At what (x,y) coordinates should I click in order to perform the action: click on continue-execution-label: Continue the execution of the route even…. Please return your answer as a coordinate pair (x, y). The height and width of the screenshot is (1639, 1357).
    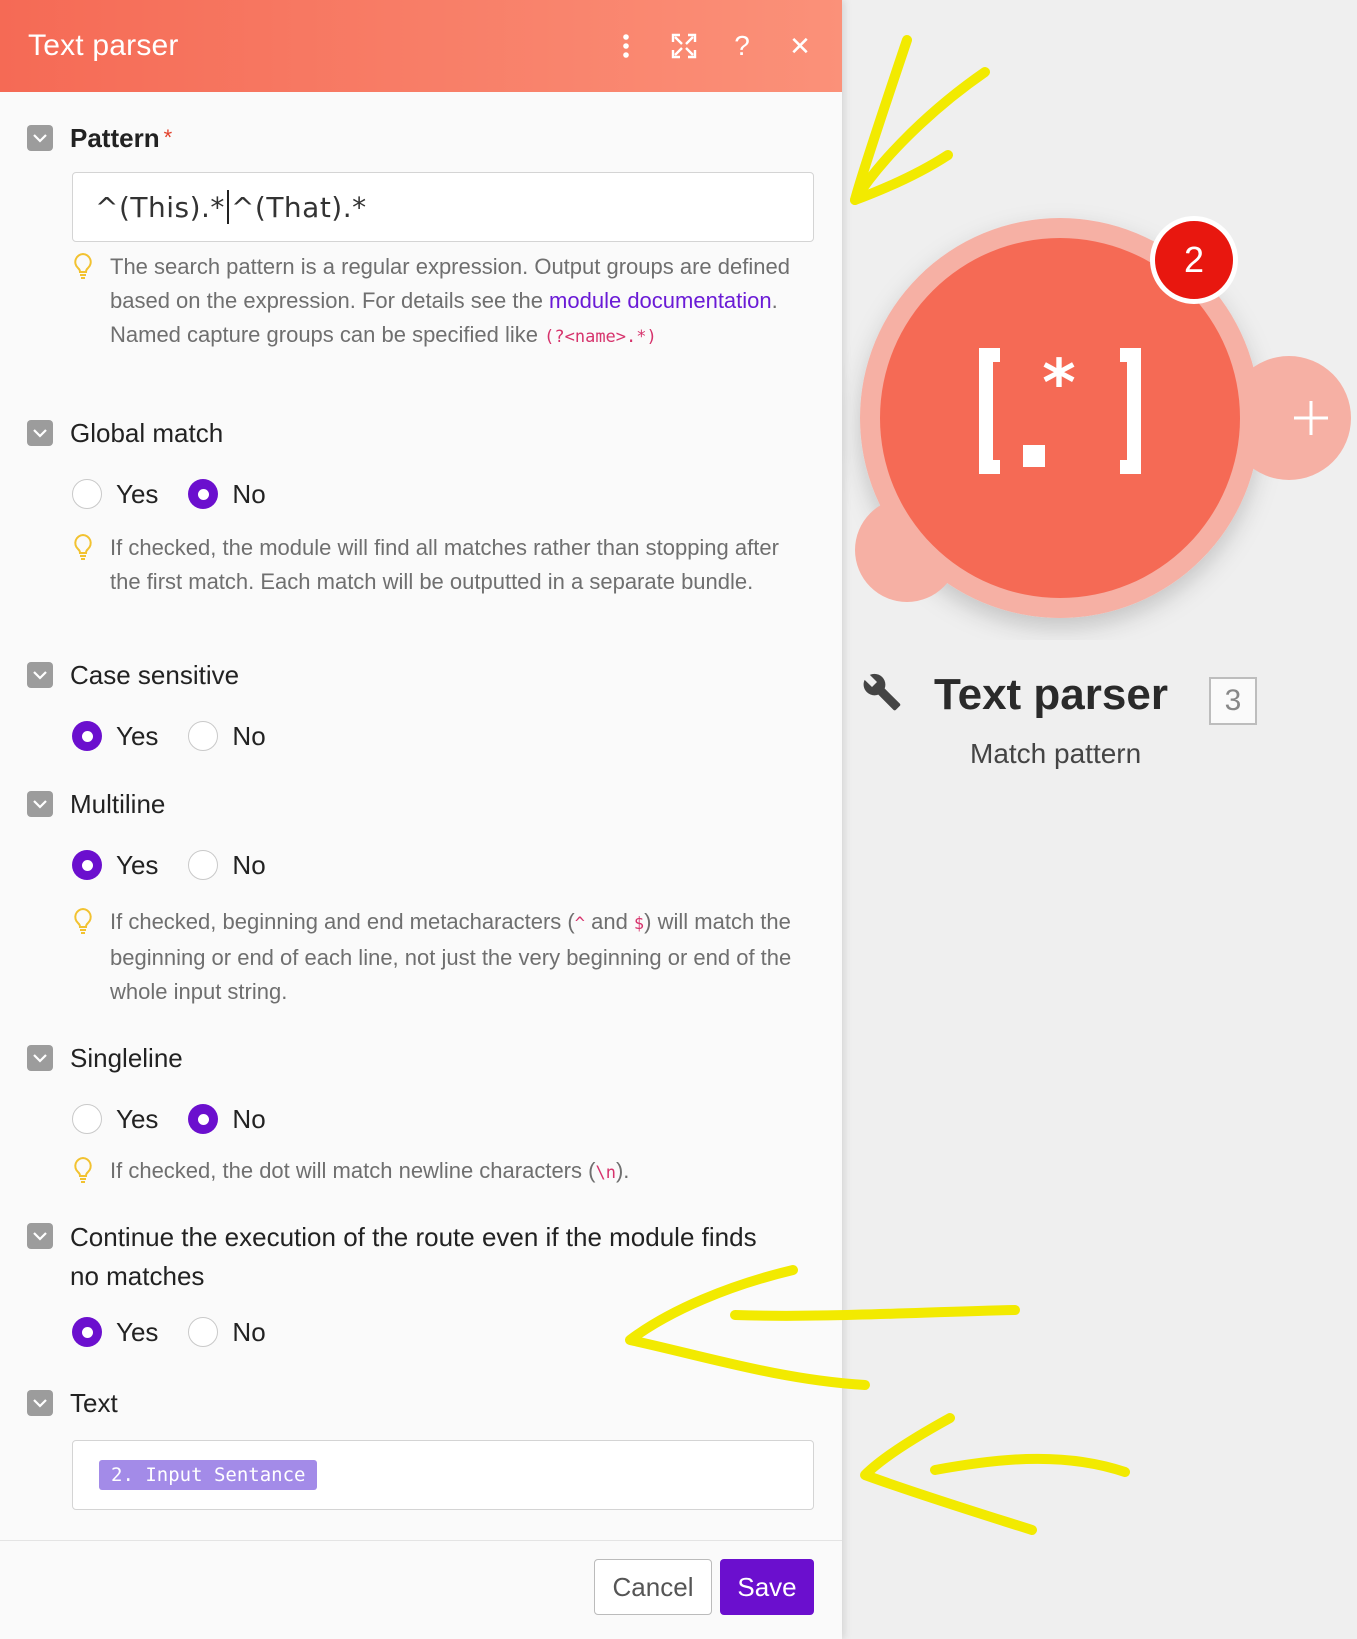
    Looking at the image, I should click on (413, 1256).